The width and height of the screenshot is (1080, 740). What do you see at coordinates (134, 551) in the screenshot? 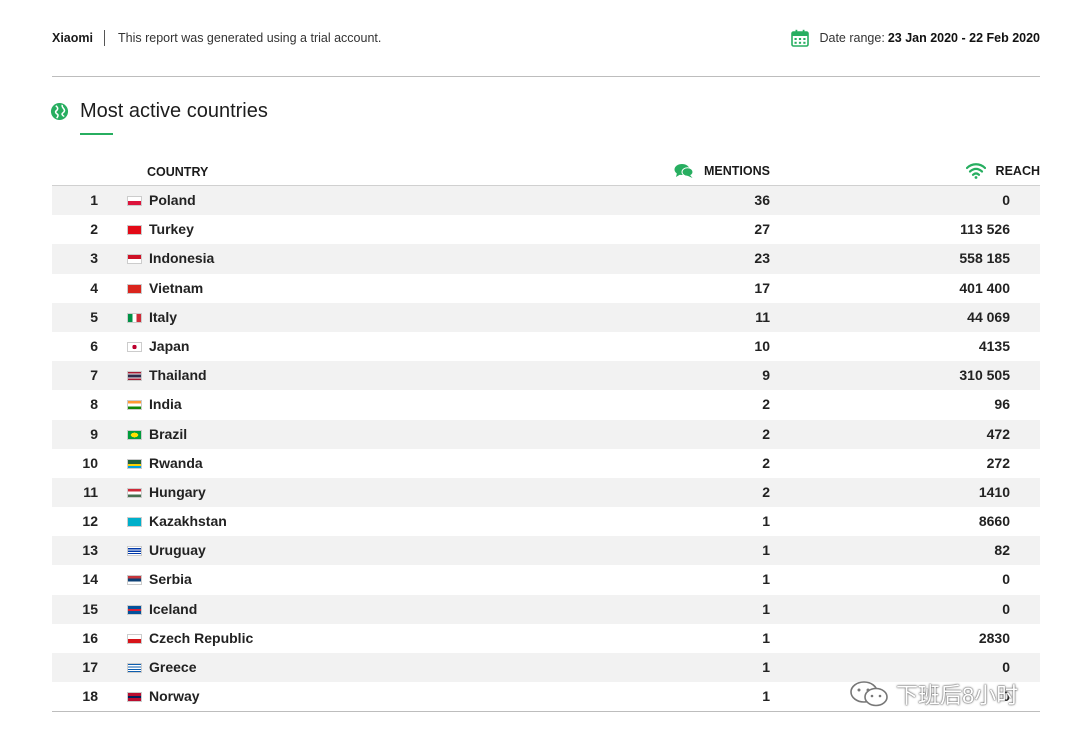
I see `uruguay-flag-icon` at bounding box center [134, 551].